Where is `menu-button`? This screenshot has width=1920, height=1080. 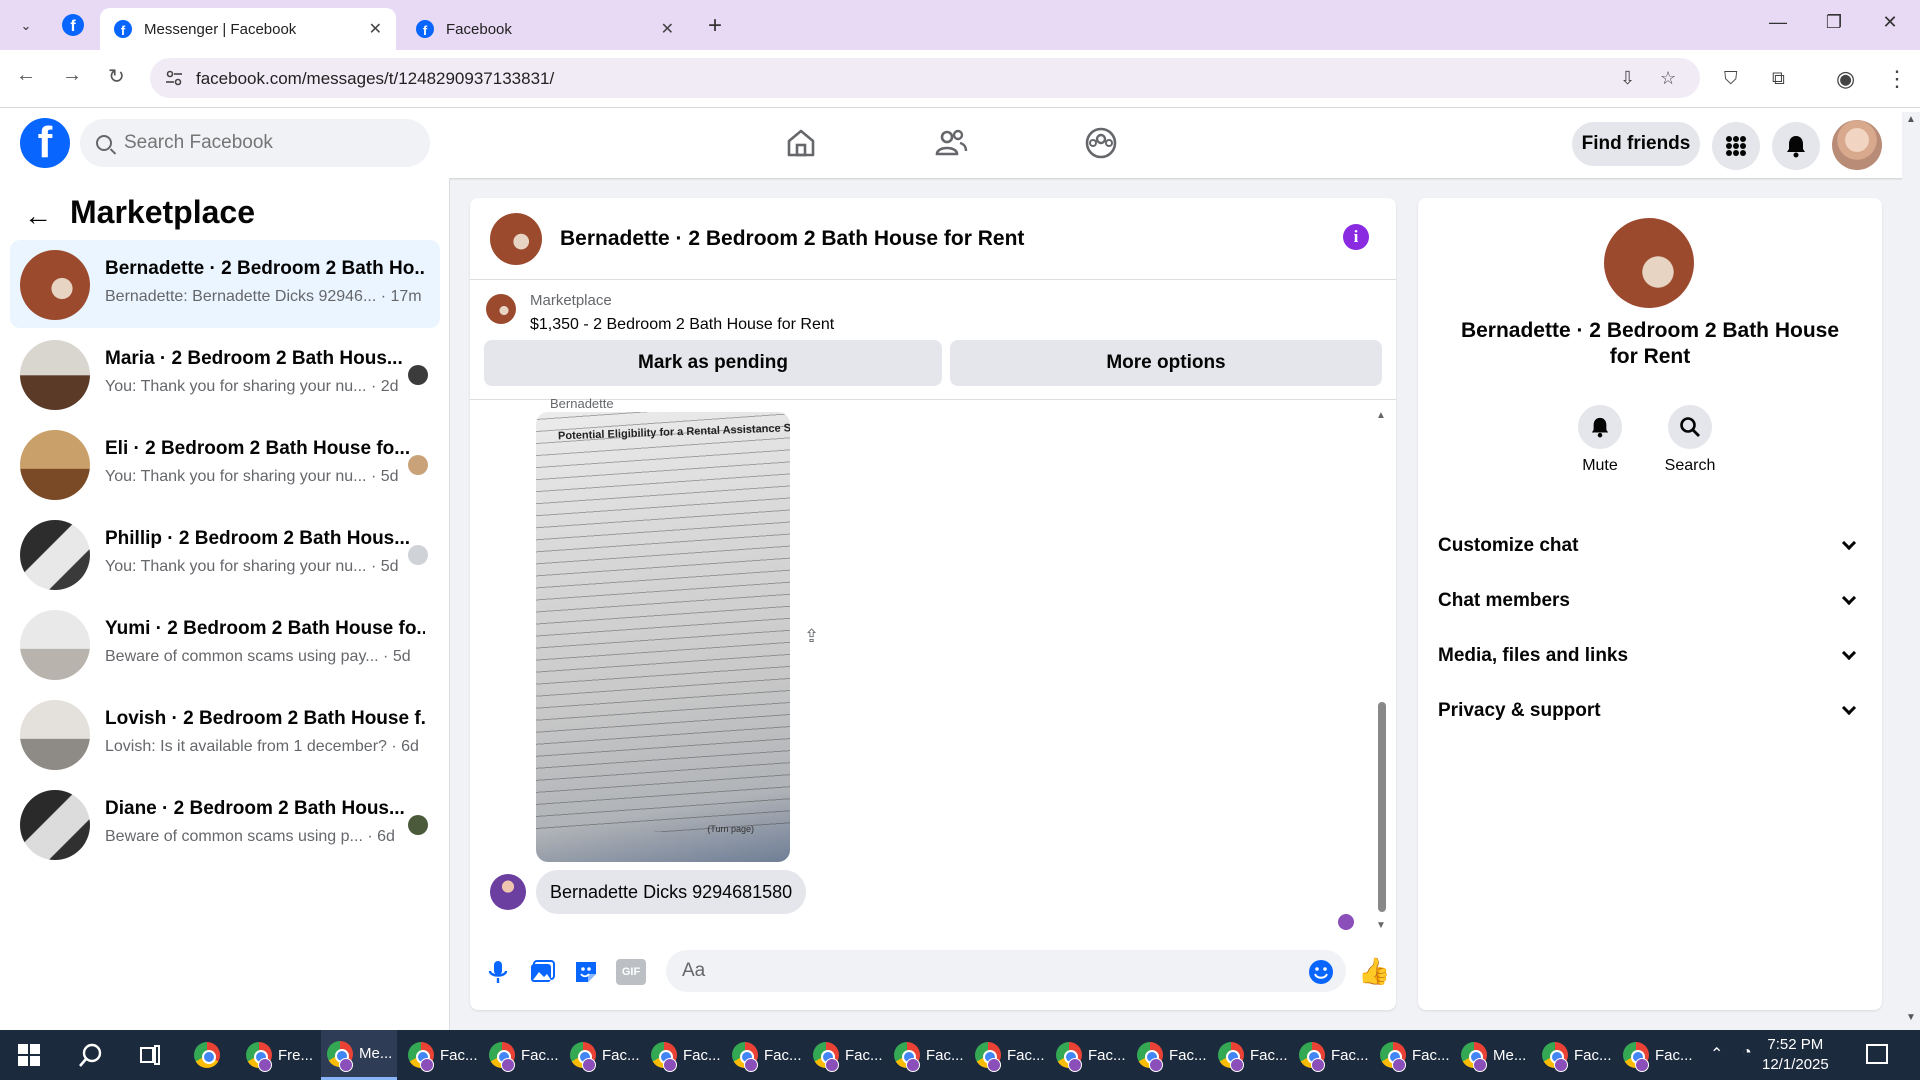
menu-button is located at coordinates (1736, 146).